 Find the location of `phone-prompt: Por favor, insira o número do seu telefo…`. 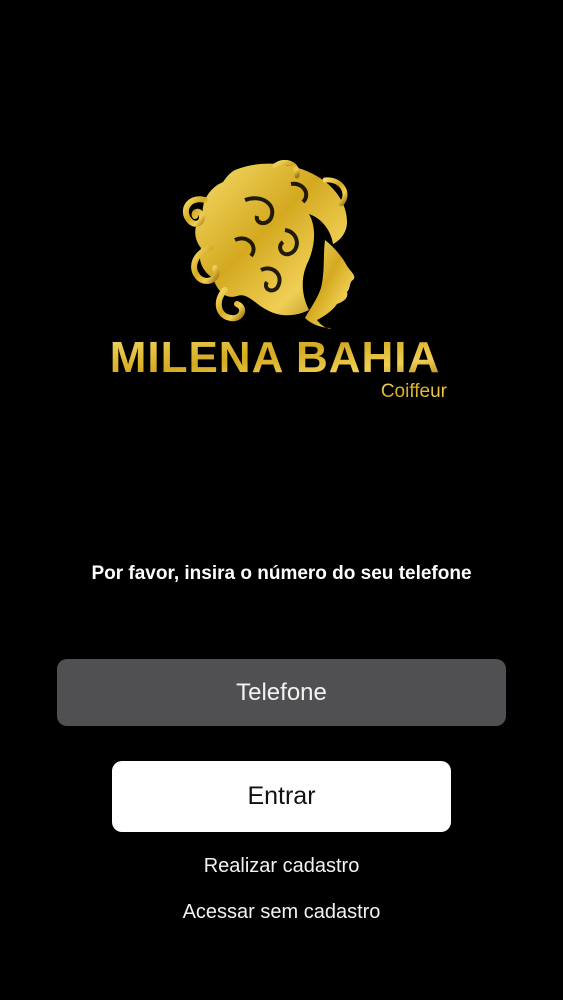

phone-prompt: Por favor, insira o número do seu telefo… is located at coordinates (281, 573).